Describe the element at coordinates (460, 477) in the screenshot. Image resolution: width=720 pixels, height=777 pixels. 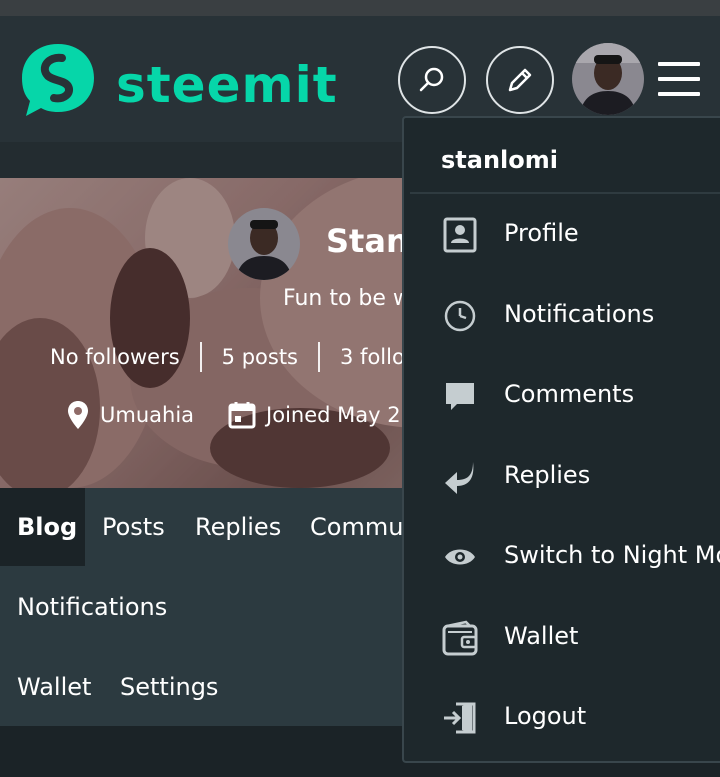
I see `reply-arrow-icon` at that location.